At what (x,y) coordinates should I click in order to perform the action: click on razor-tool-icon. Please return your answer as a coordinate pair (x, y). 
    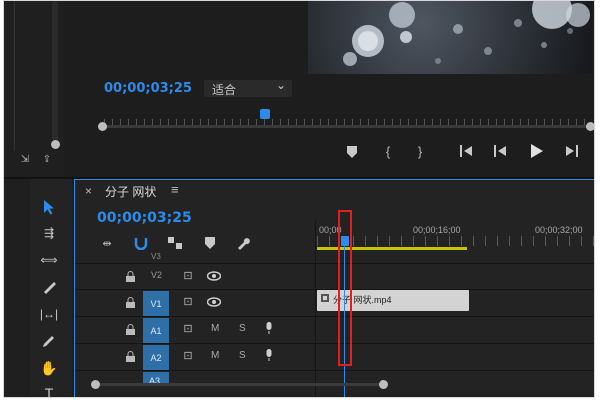
    Looking at the image, I should click on (49, 287).